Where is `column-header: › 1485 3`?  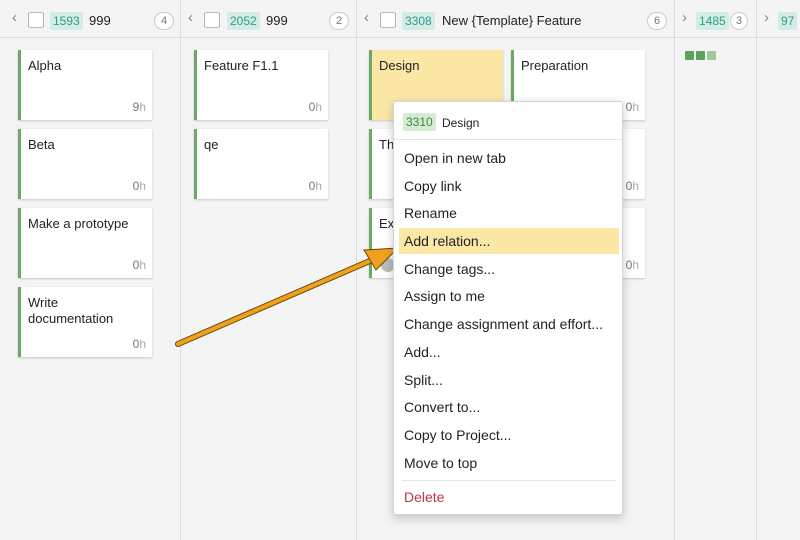 column-header: › 1485 3 is located at coordinates (715, 19).